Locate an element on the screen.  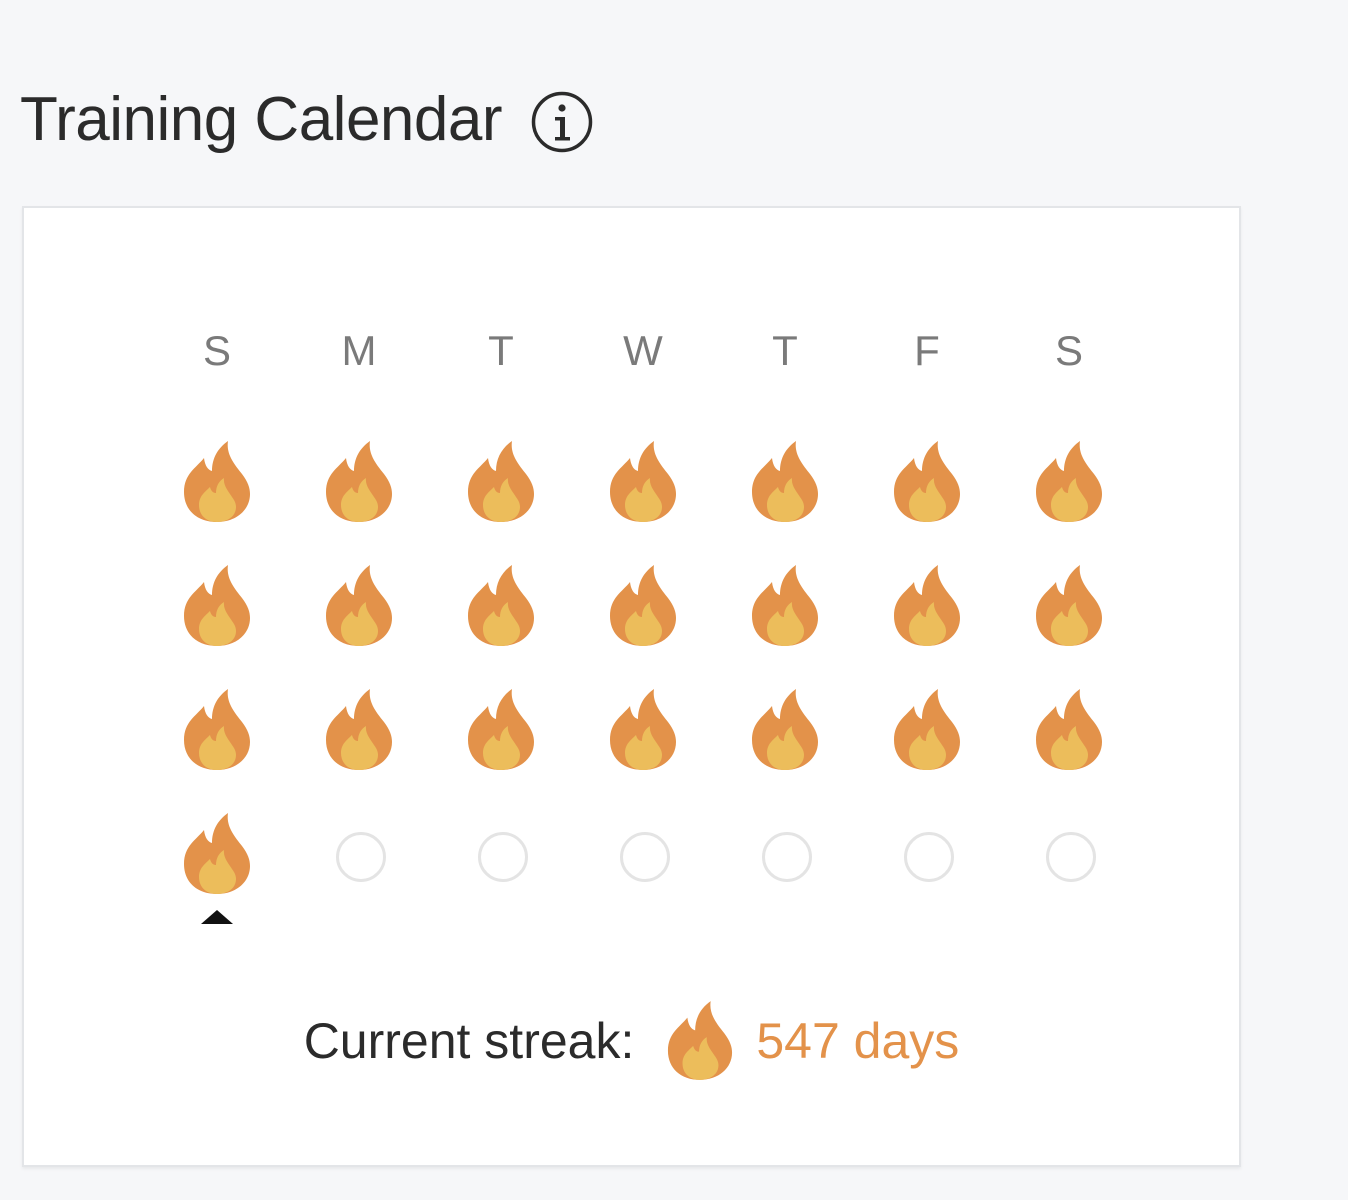
weekday-header: W is located at coordinates (643, 350).